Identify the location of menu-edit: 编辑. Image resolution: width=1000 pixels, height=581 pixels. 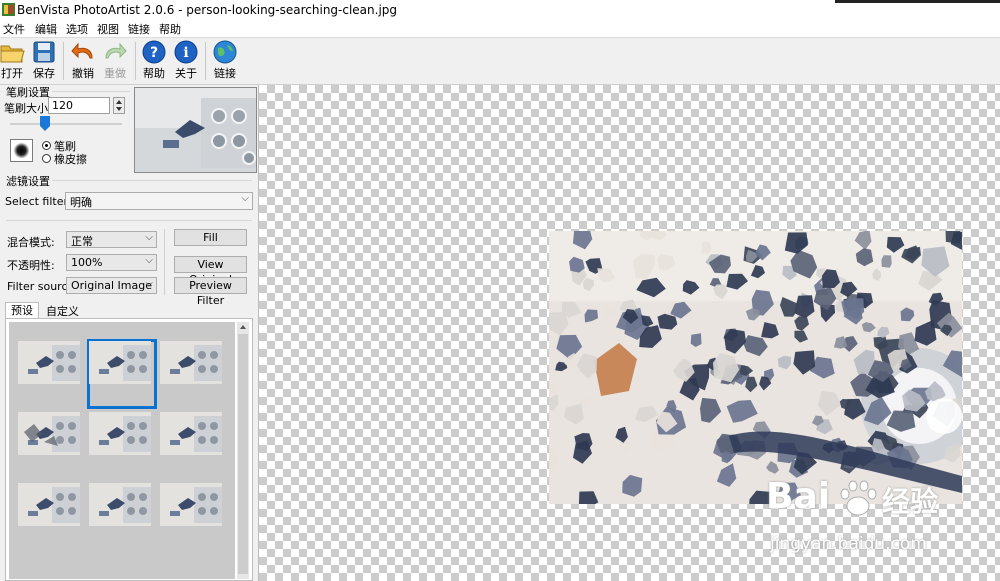
(46, 29).